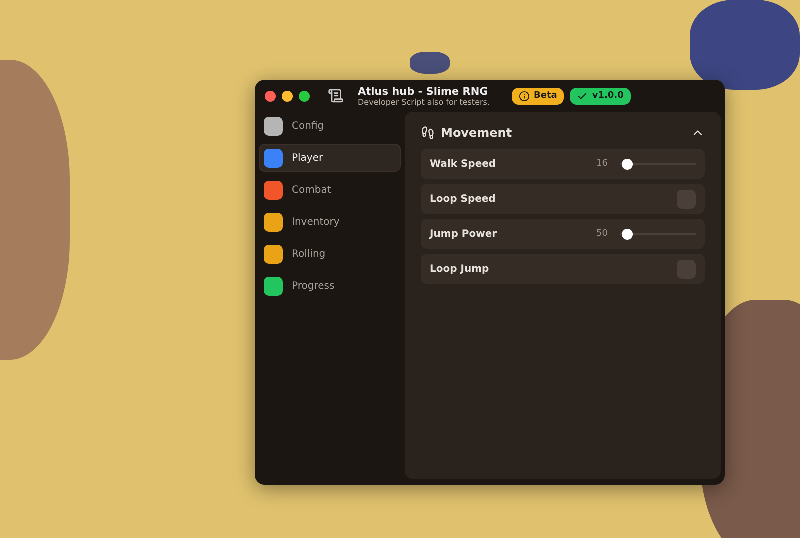  What do you see at coordinates (428, 133) in the screenshot?
I see `footprints-icon` at bounding box center [428, 133].